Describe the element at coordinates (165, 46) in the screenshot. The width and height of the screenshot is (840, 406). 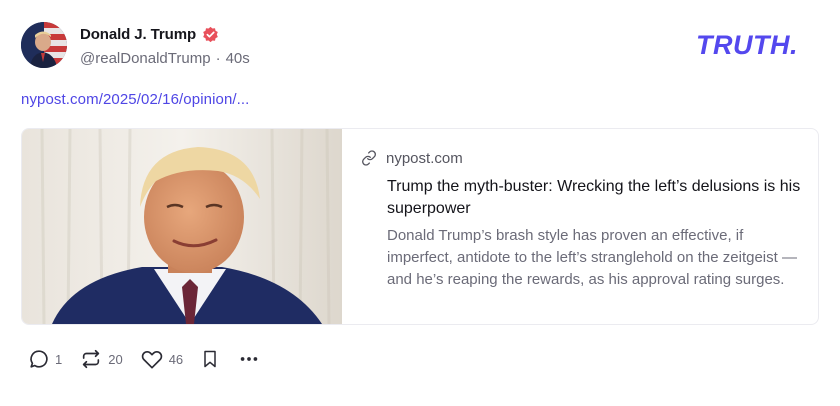
I see `author-block: Donald J. Trump @realDonaldTrump · 40s` at that location.